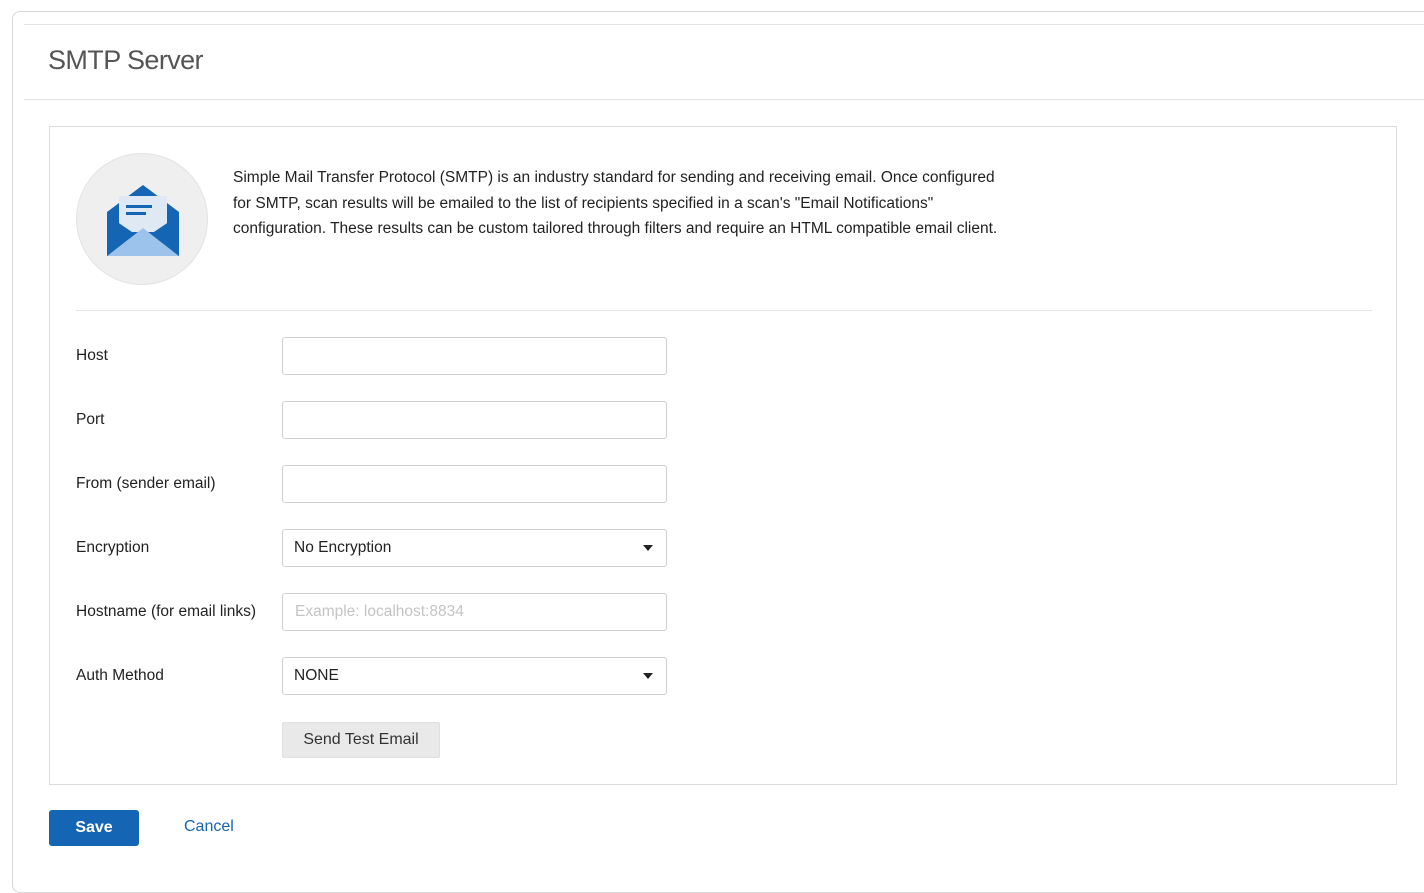 The height and width of the screenshot is (893, 1424). I want to click on section-divider, so click(724, 310).